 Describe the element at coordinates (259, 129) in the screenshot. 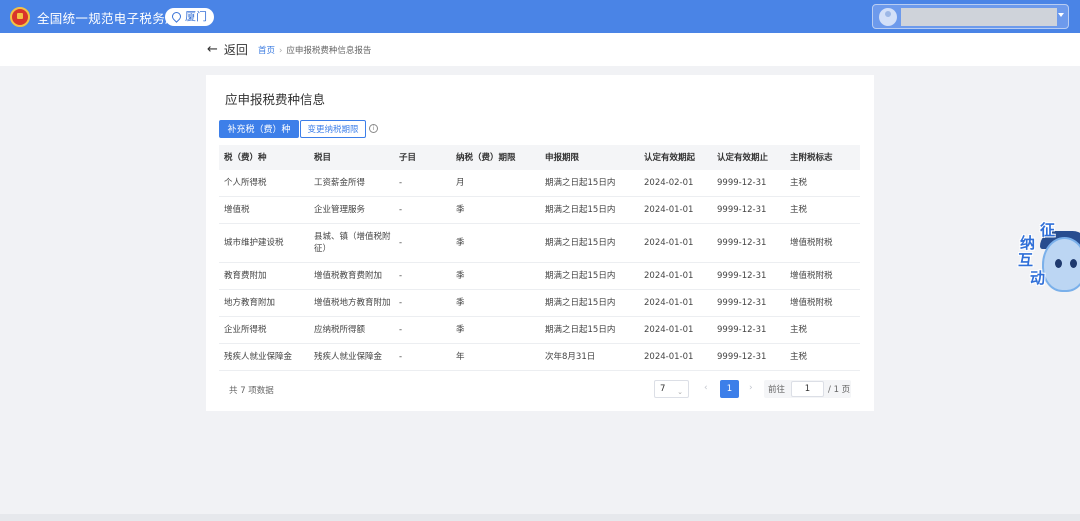

I see `supplement-tax-button: 补充税（费）种` at that location.